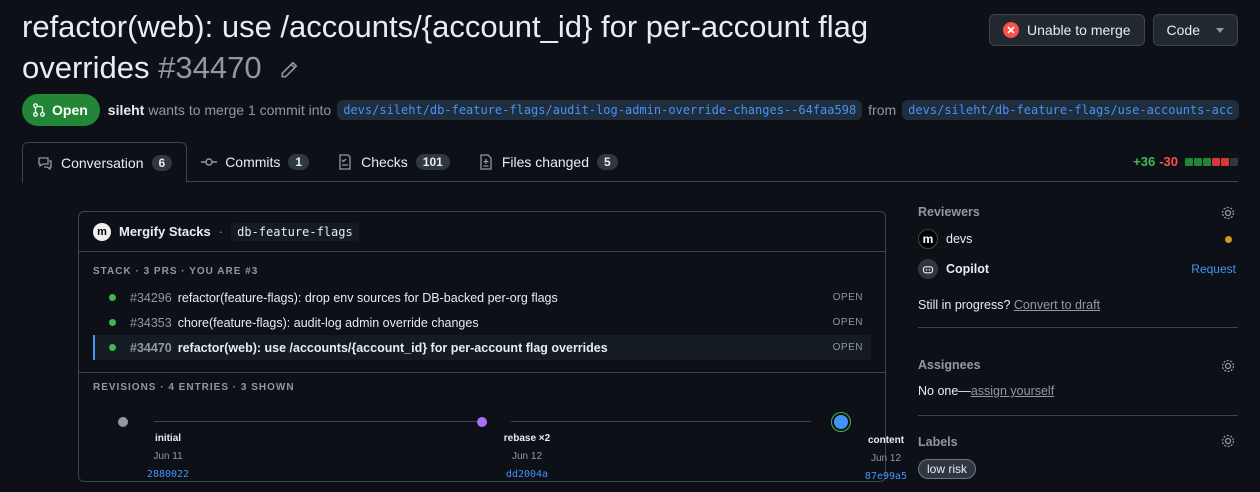 This screenshot has height=492, width=1260. I want to click on reviewer-name: Copilot, so click(968, 269).